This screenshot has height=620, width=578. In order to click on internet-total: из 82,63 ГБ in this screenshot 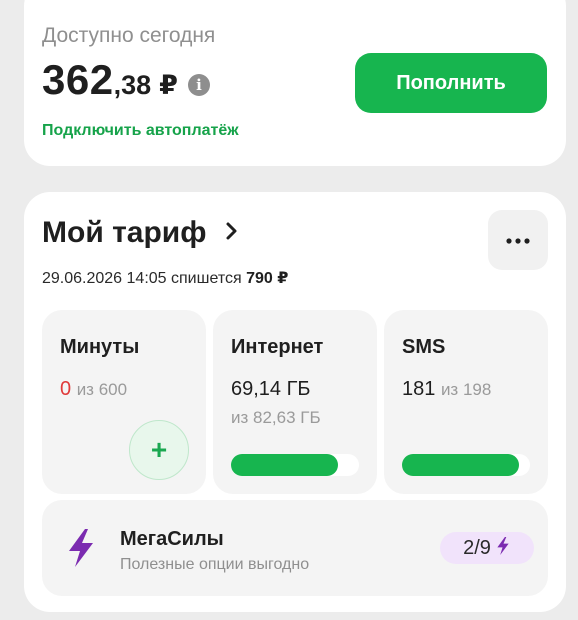, I will do `click(276, 417)`.